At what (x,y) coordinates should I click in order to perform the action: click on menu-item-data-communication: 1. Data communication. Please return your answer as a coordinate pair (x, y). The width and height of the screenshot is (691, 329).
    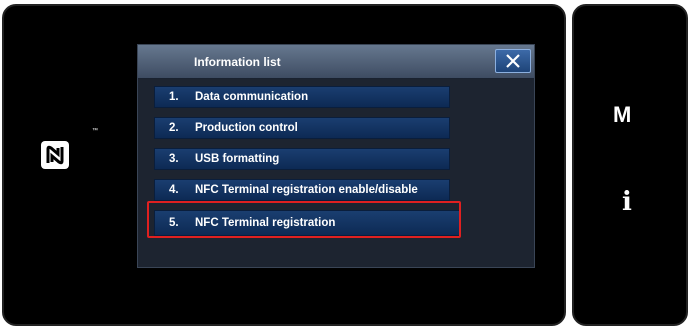
    Looking at the image, I should click on (302, 97).